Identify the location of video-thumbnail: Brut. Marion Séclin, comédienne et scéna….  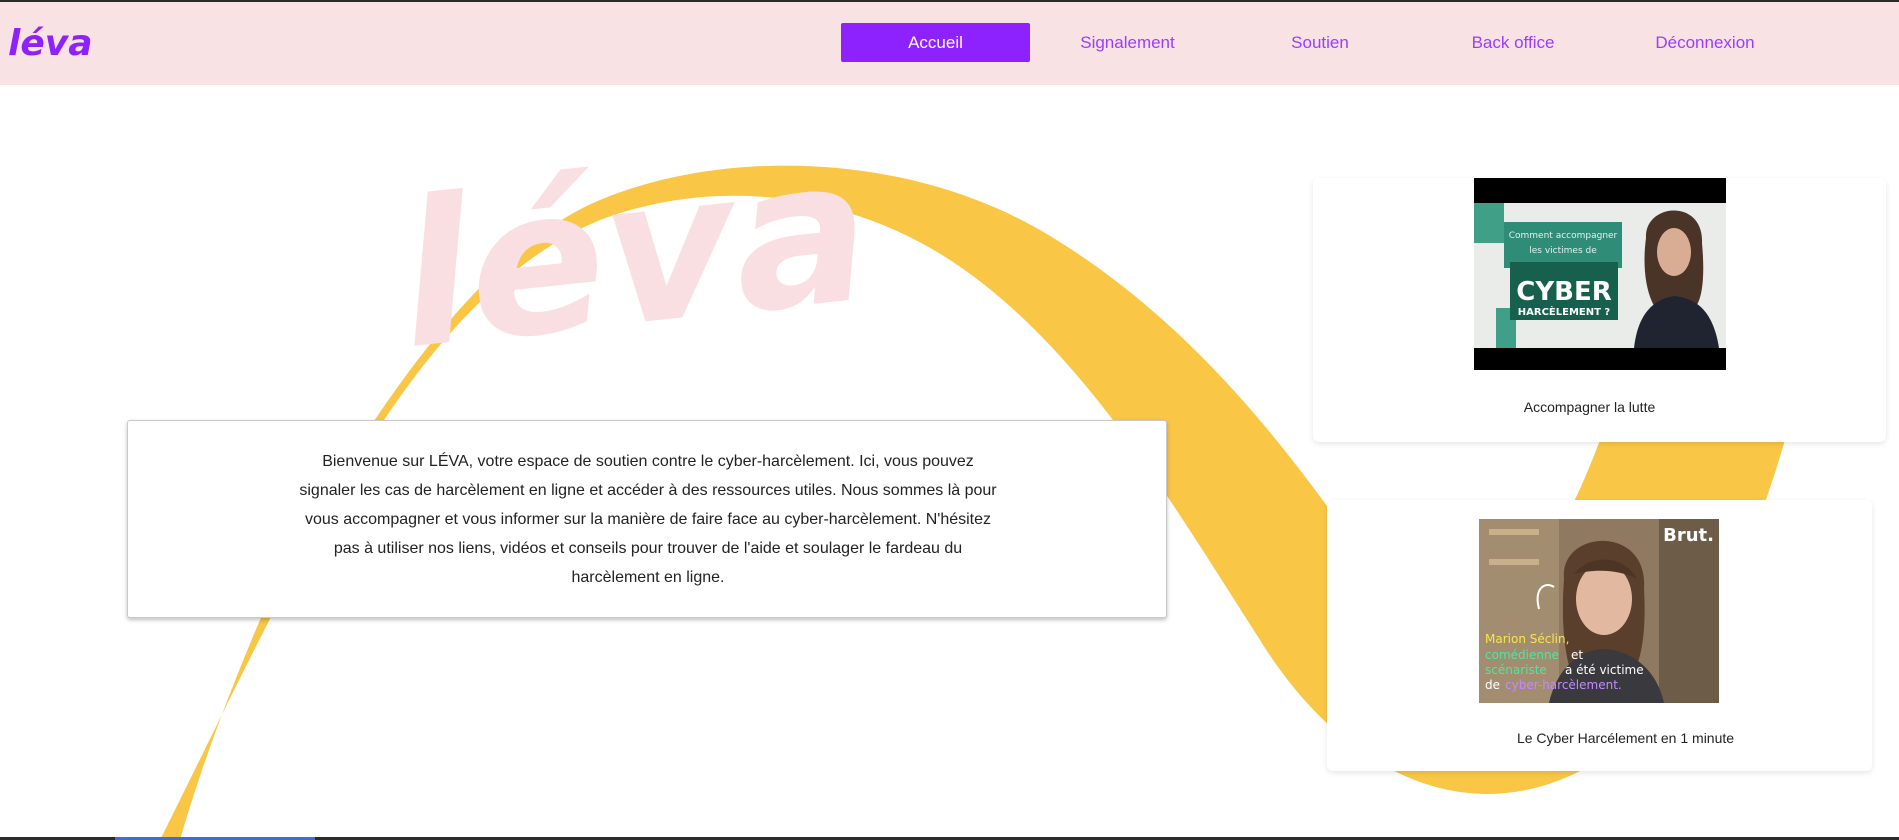
(1599, 611).